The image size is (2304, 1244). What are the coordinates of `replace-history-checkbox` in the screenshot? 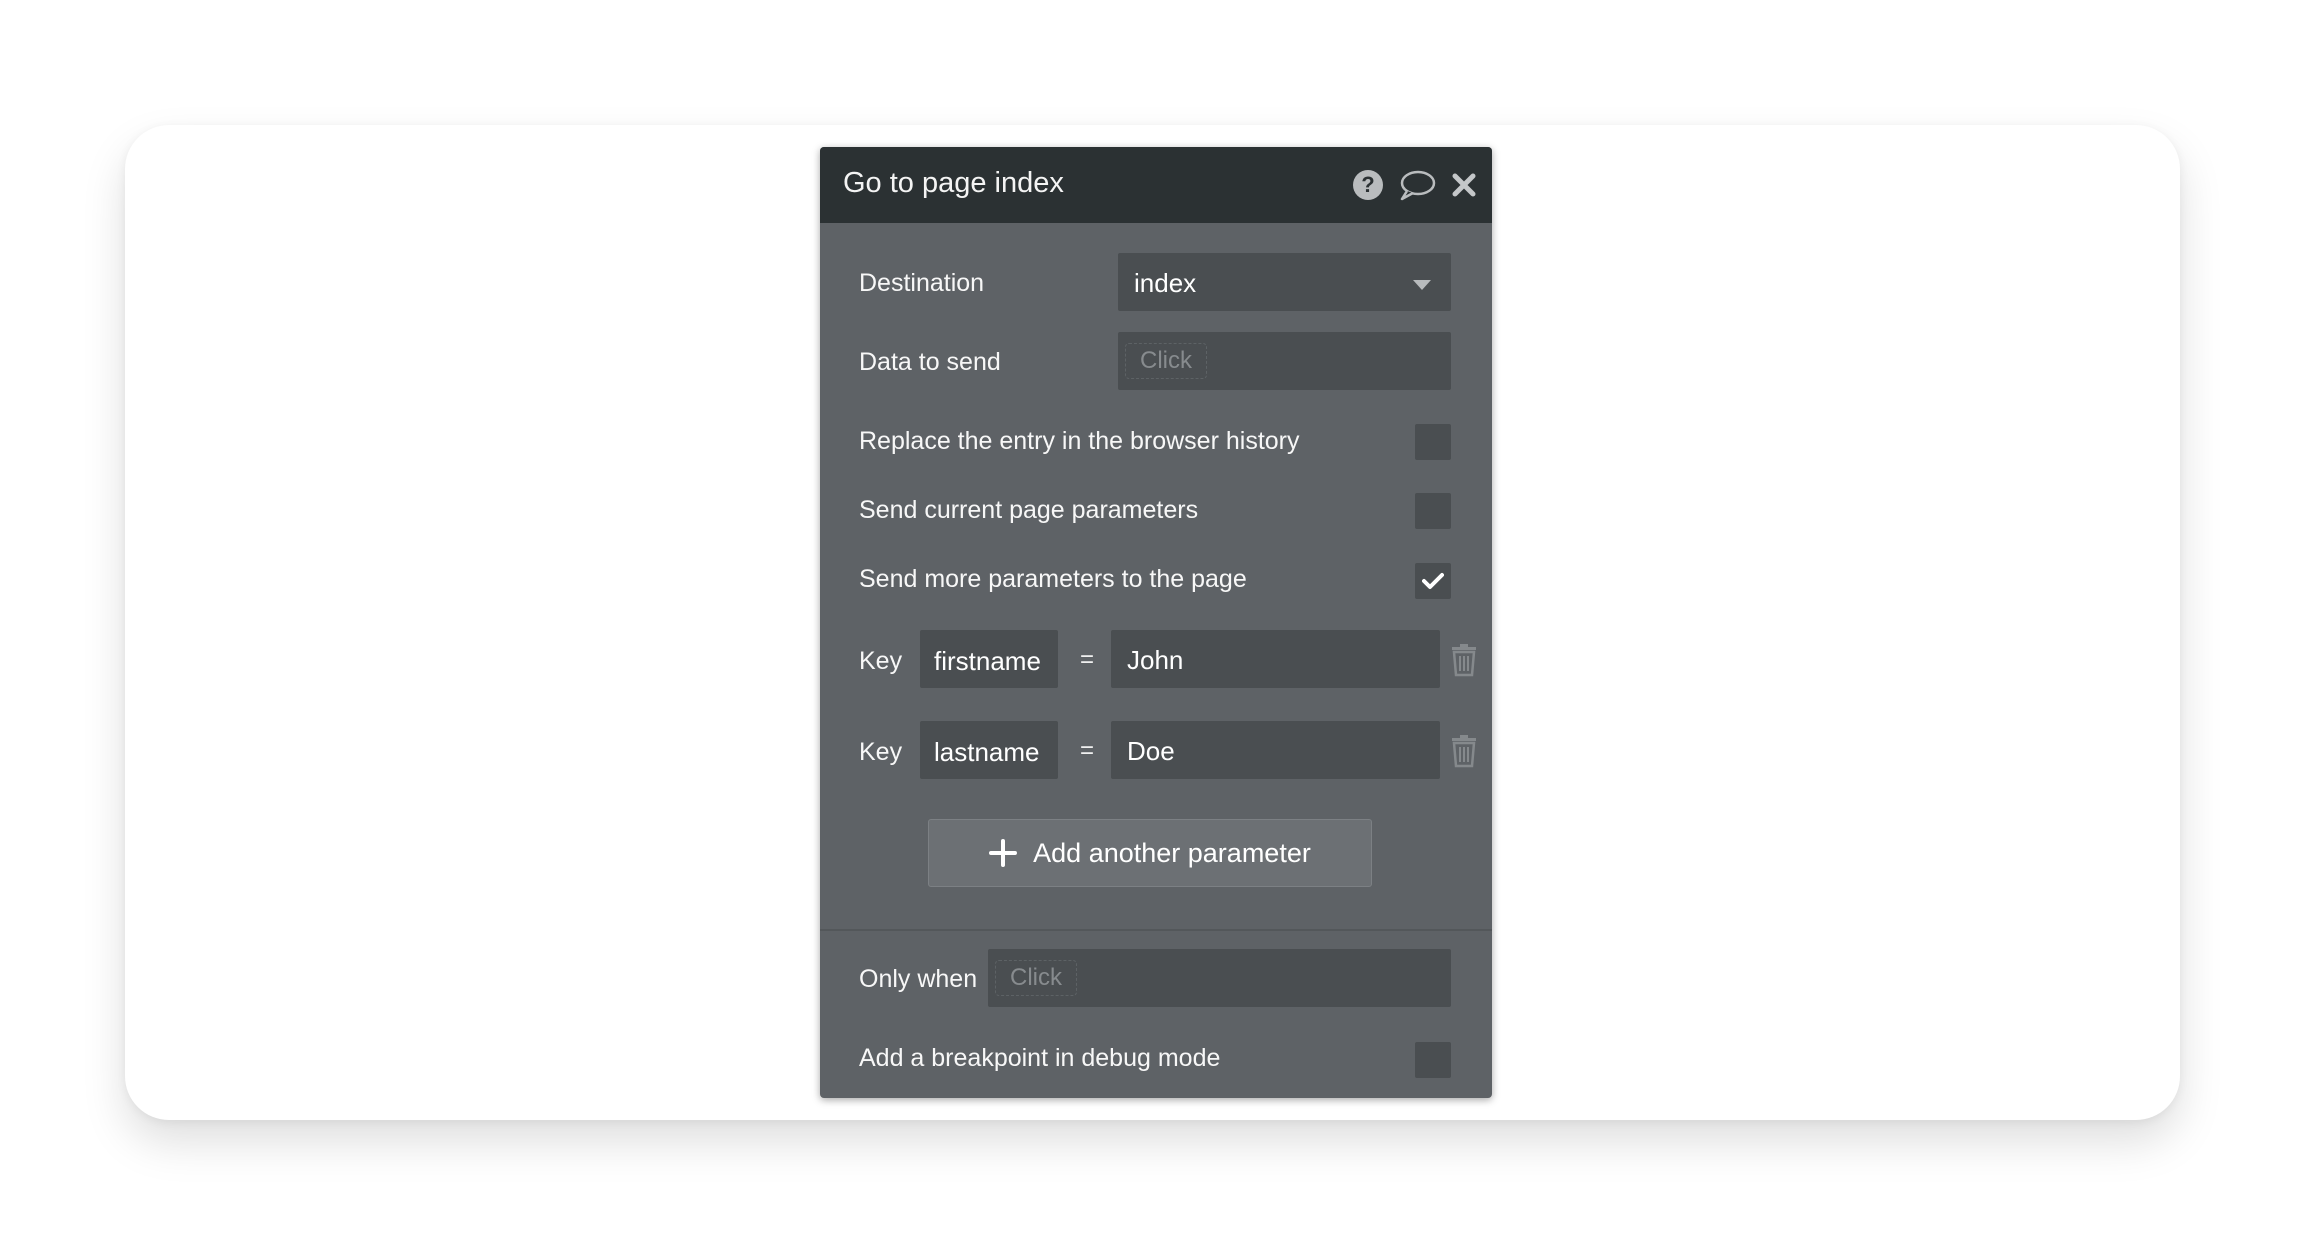 It's located at (1433, 442).